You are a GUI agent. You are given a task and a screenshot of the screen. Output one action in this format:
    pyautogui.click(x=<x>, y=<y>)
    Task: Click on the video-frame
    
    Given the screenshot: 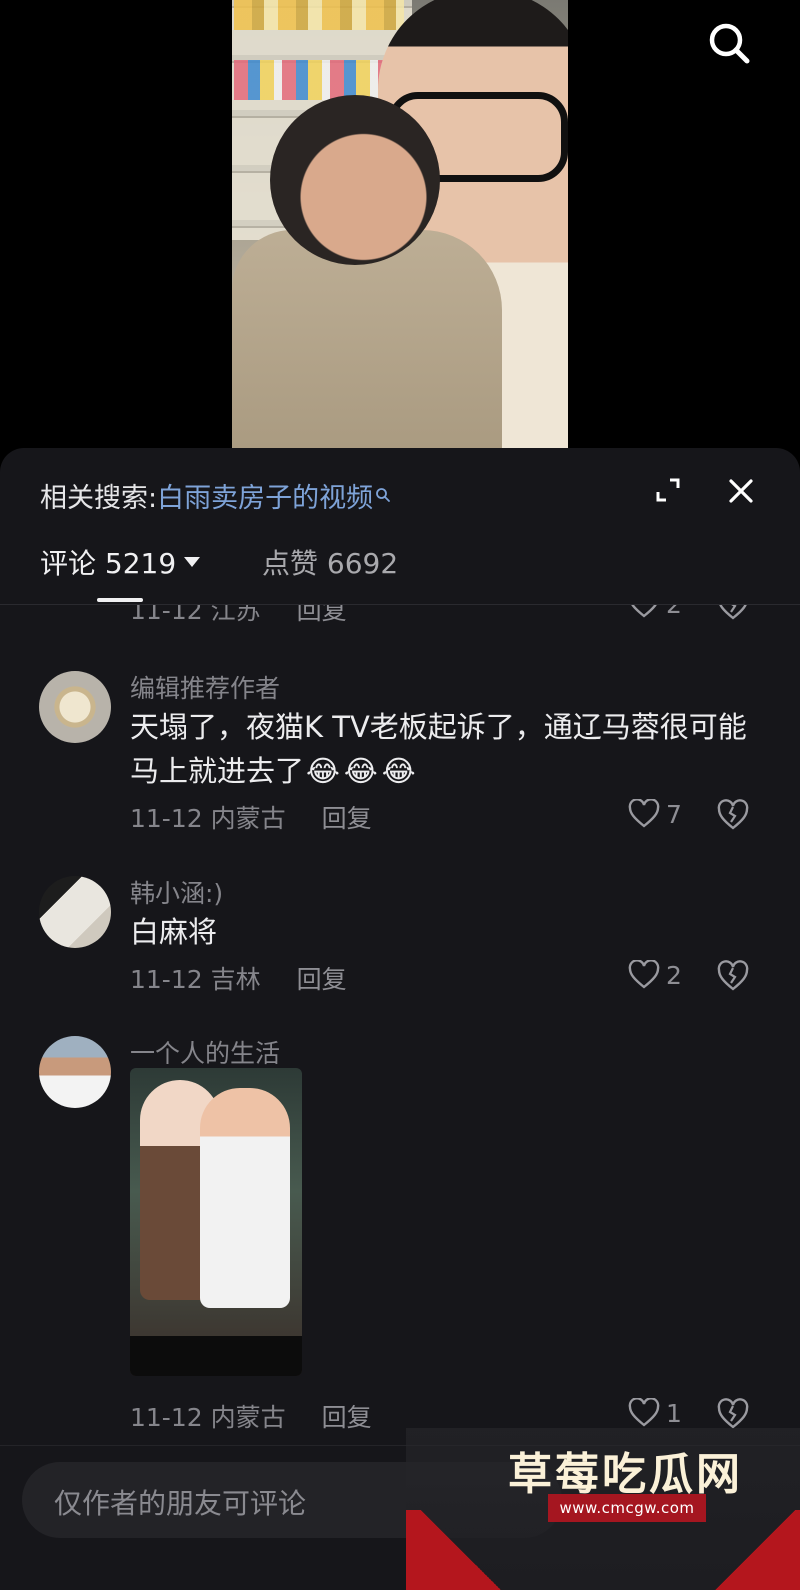 What is the action you would take?
    pyautogui.click(x=400, y=224)
    